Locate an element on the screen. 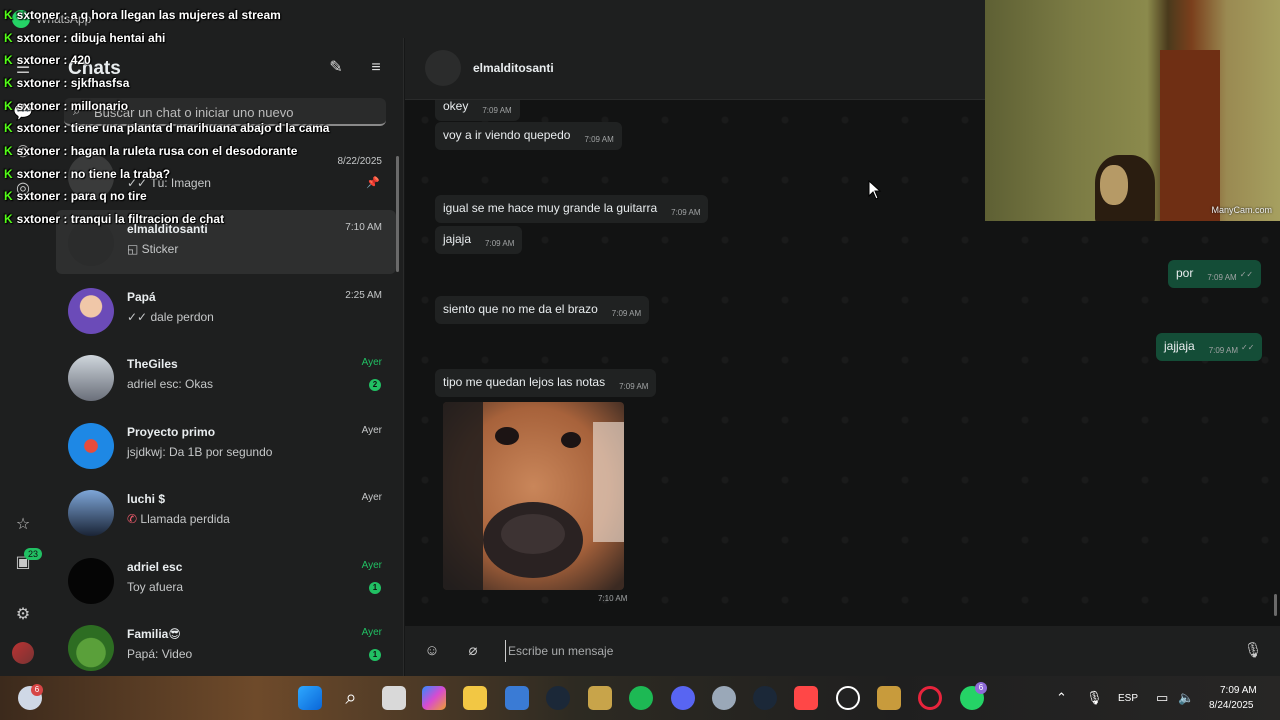  whatsapp-badge: 6 is located at coordinates (981, 688).